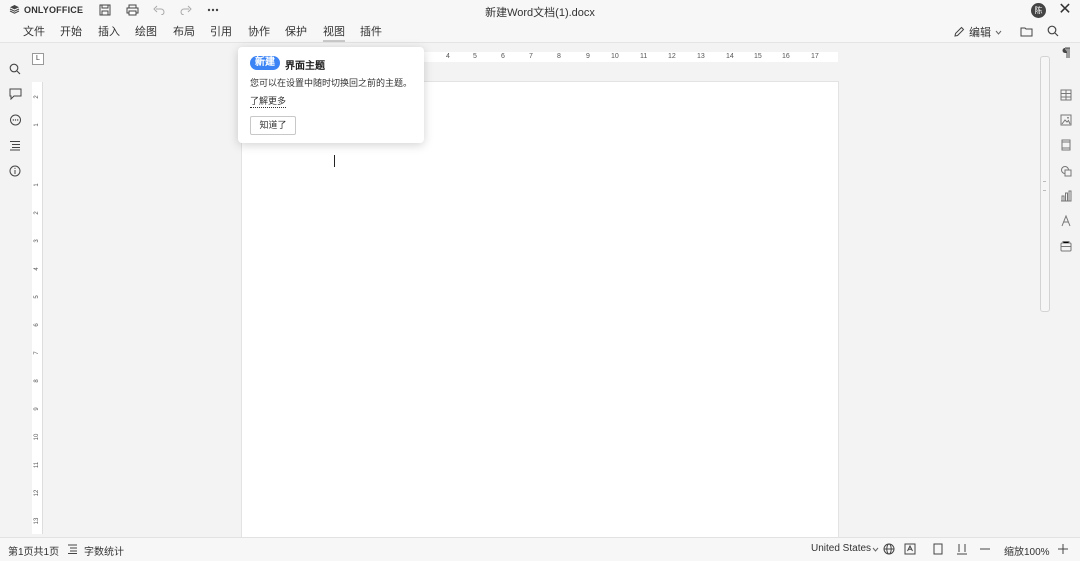 This screenshot has height=561, width=1080. What do you see at coordinates (15, 290) in the screenshot?
I see `left-panel` at bounding box center [15, 290].